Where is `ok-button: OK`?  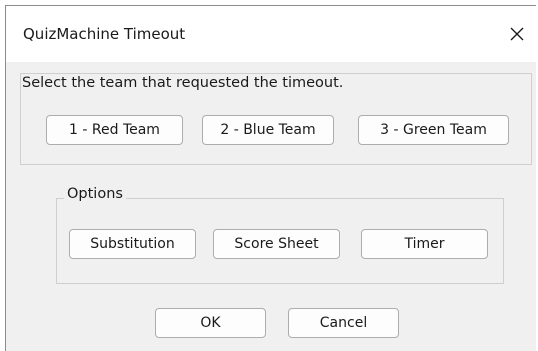 ok-button: OK is located at coordinates (210, 323).